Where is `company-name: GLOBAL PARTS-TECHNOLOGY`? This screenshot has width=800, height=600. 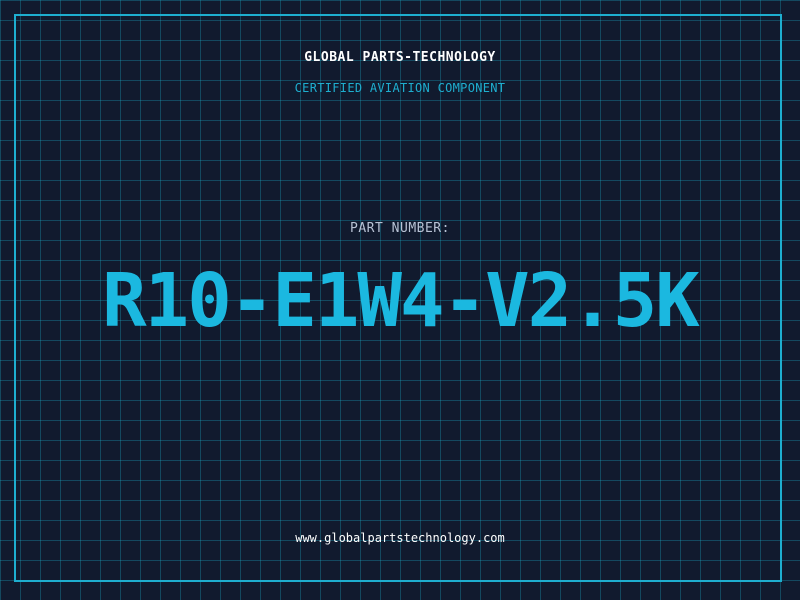
company-name: GLOBAL PARTS-TECHNOLOGY is located at coordinates (400, 57).